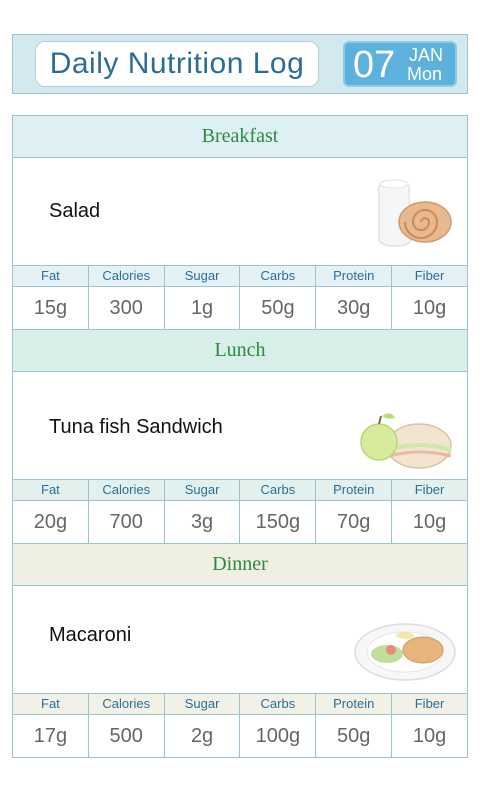 This screenshot has height=800, width=480. What do you see at coordinates (354, 736) in the screenshot?
I see `value-protein: 50g` at bounding box center [354, 736].